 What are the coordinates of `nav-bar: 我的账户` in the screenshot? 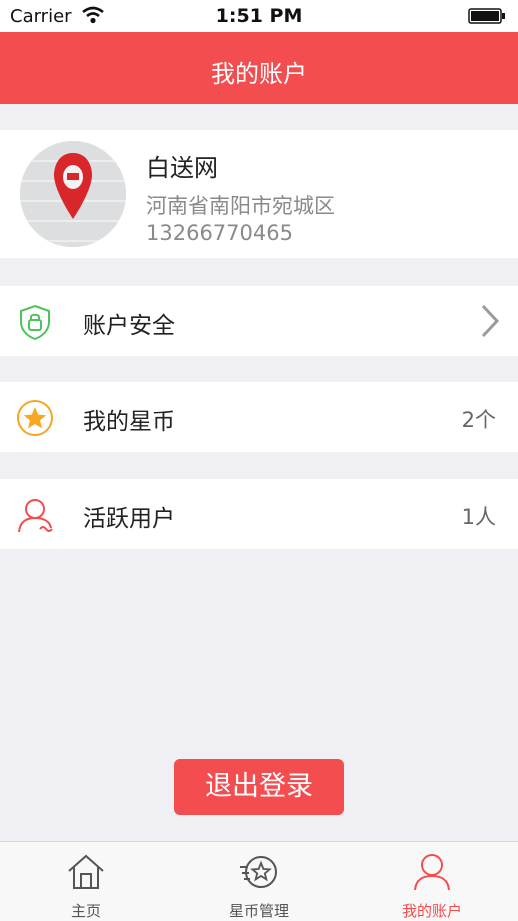 It's located at (259, 68).